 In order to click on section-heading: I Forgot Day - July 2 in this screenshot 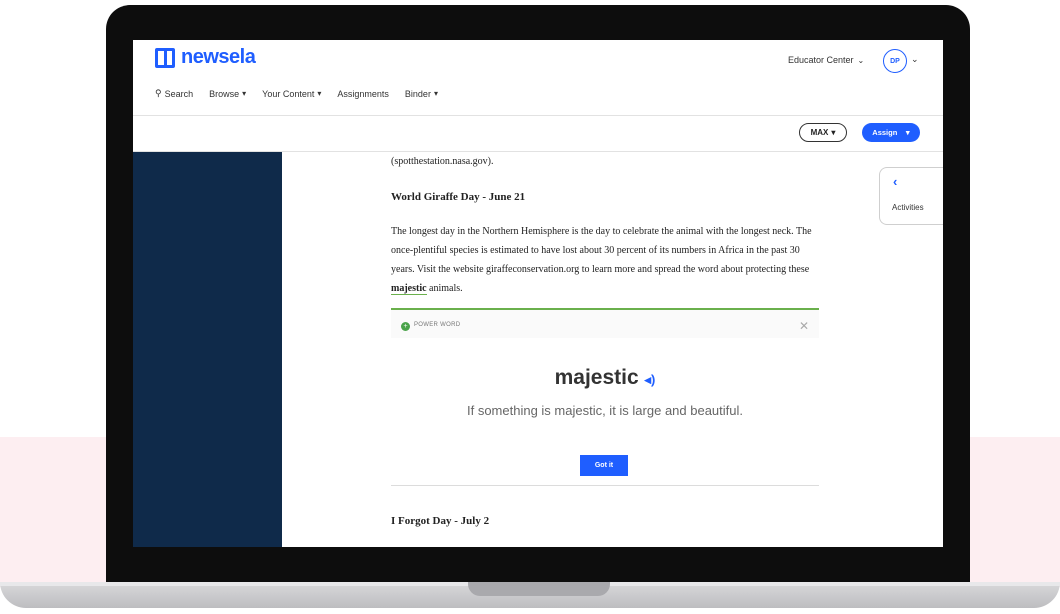, I will do `click(440, 521)`.